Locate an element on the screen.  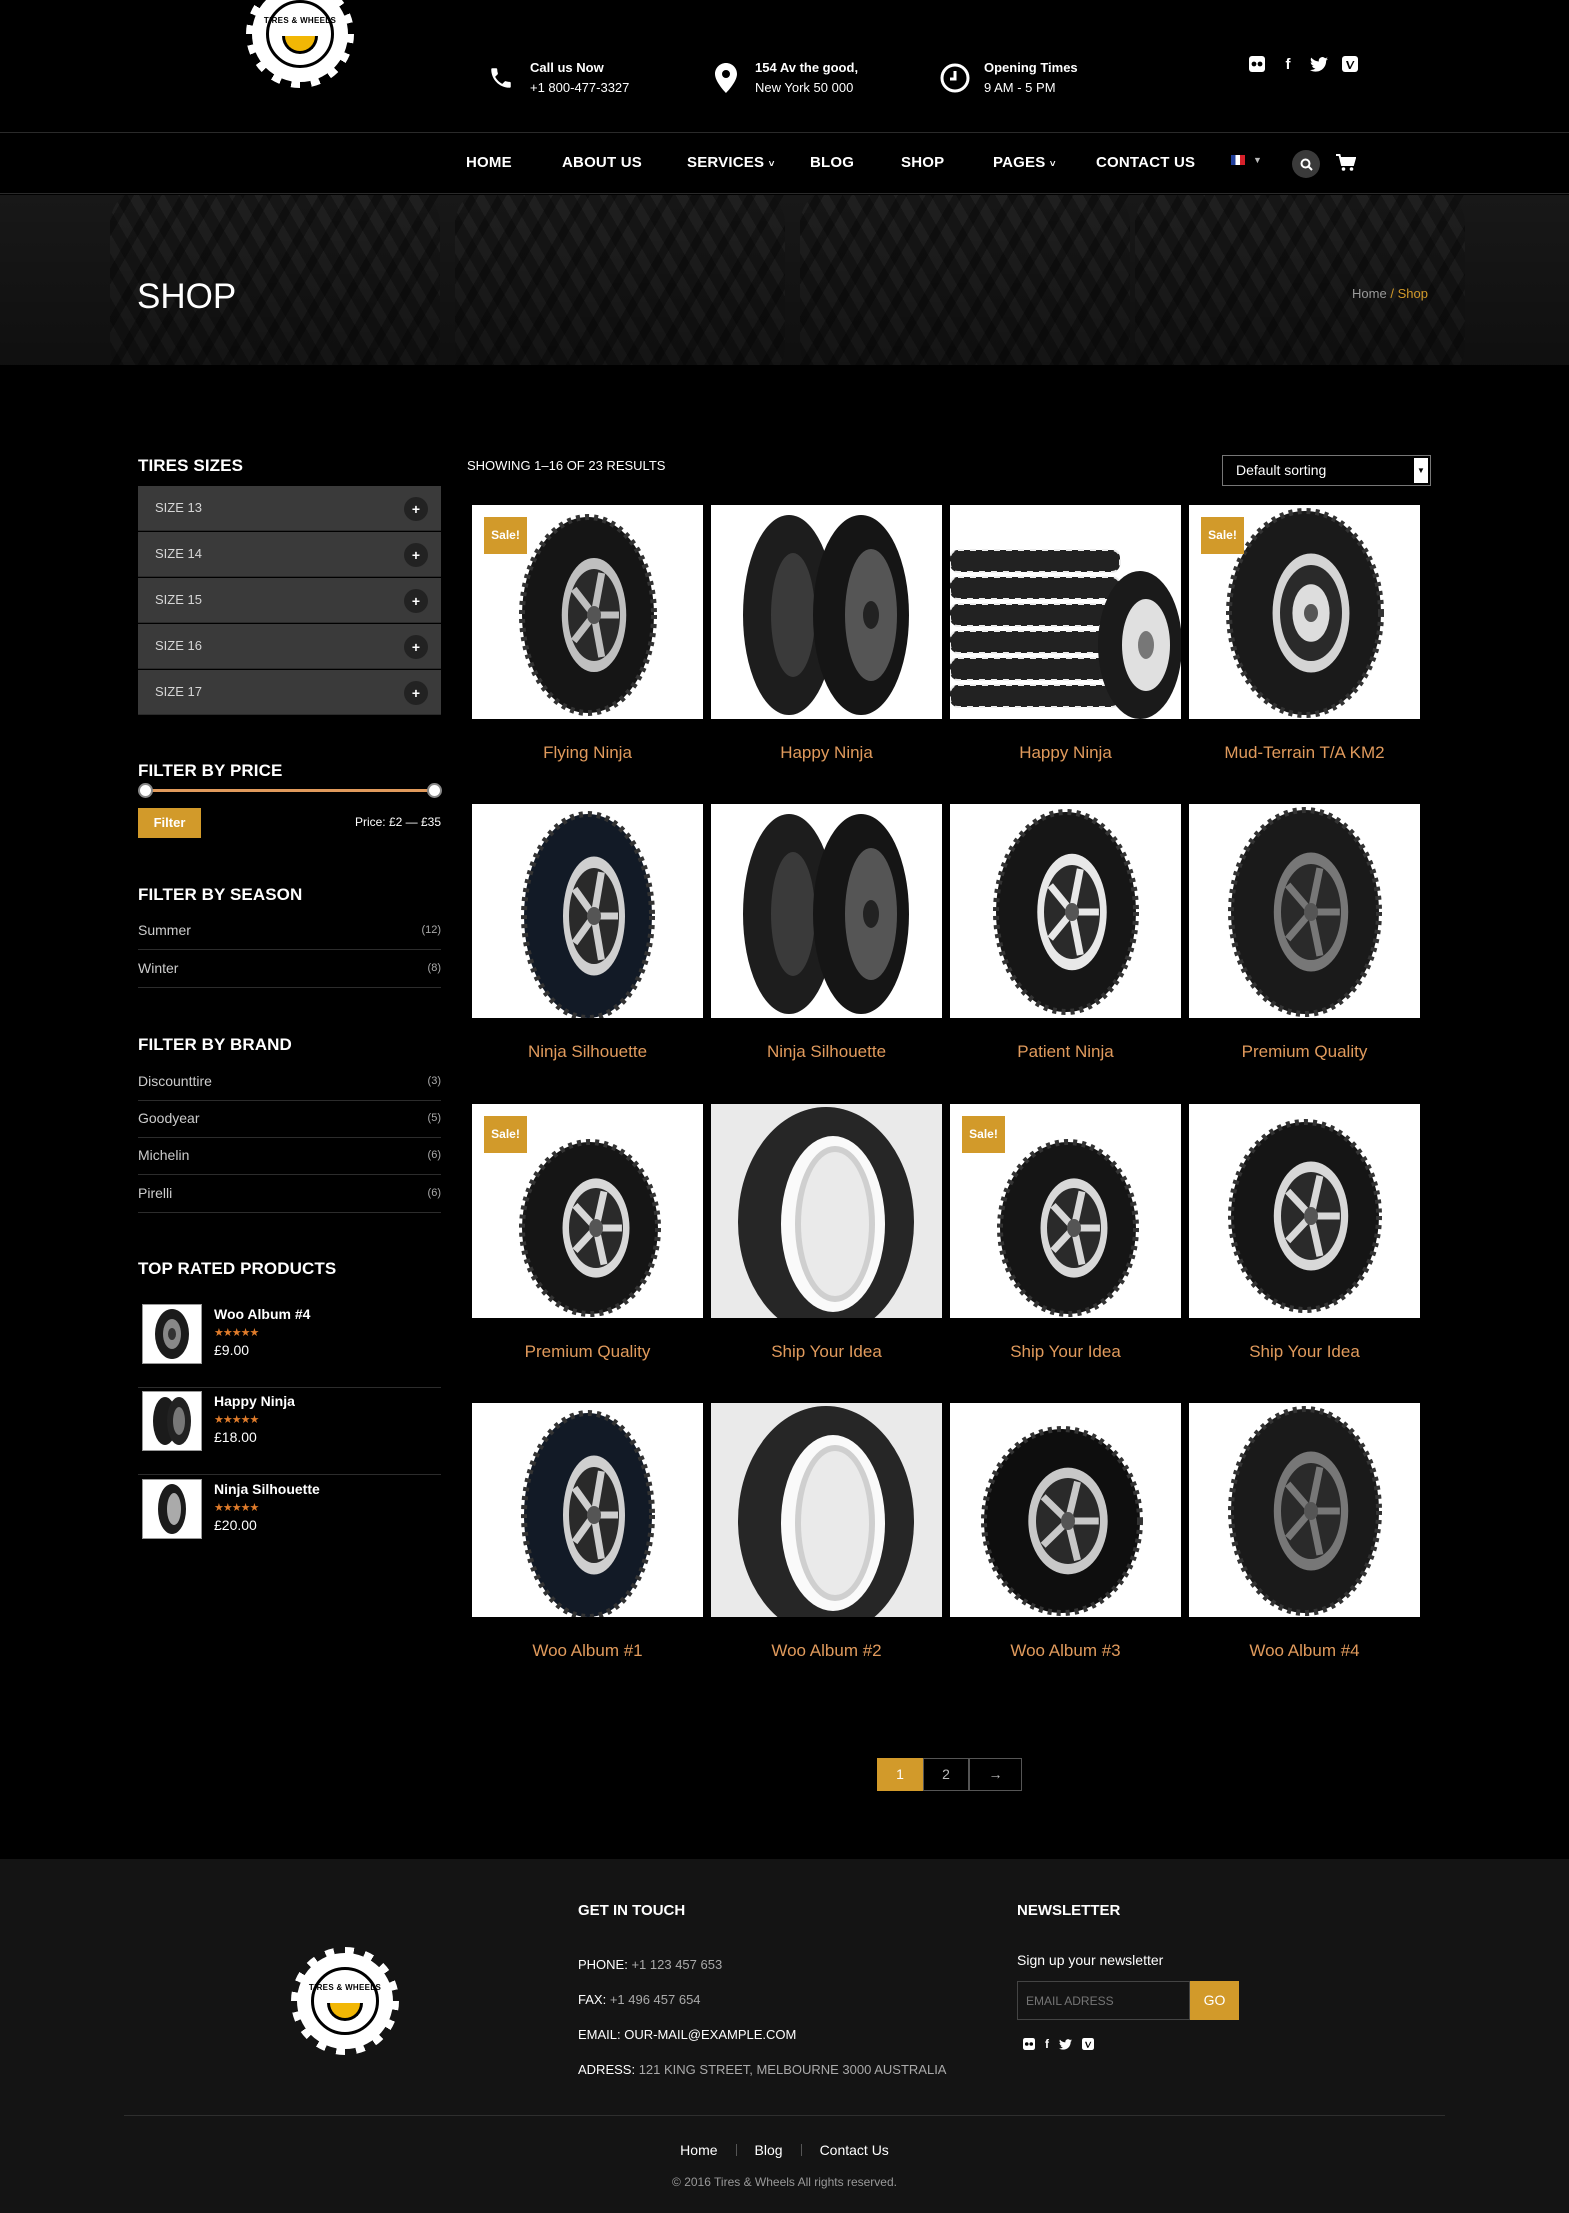
price-slider-min-handle is located at coordinates (145, 790).